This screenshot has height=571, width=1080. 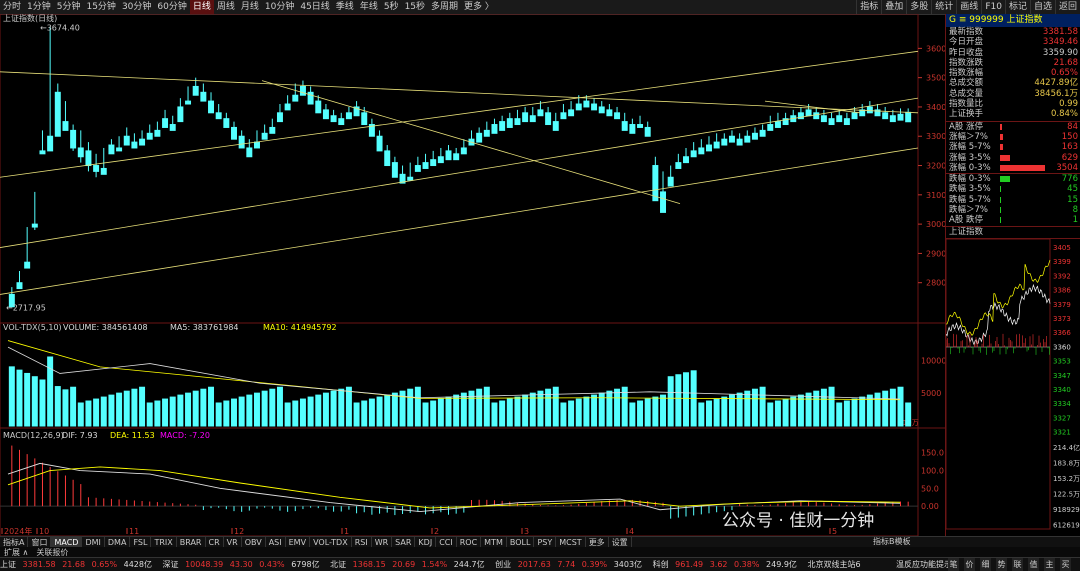 I want to click on period-tab-8: 月线, so click(x=250, y=7).